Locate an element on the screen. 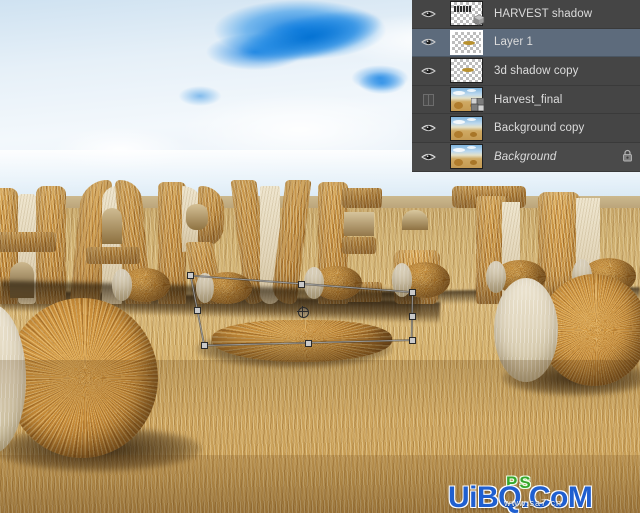 The height and width of the screenshot is (513, 640). layer-row: Background is located at coordinates (526, 157).